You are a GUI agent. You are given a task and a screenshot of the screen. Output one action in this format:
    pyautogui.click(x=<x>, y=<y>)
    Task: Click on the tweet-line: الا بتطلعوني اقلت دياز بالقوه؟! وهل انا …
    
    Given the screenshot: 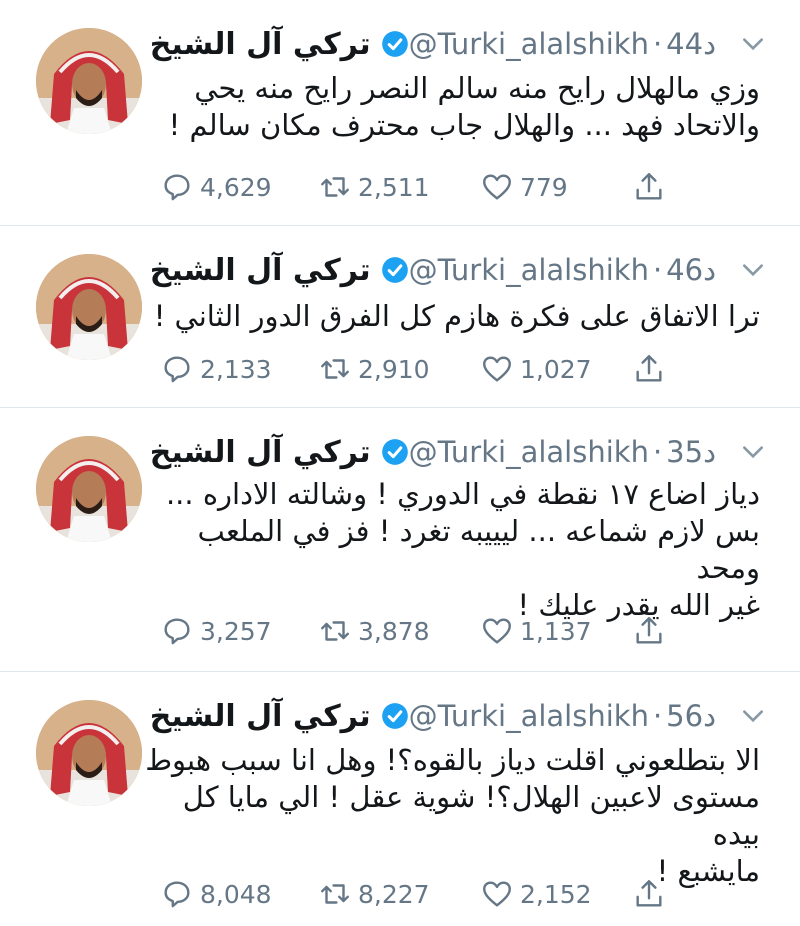 What is the action you would take?
    pyautogui.click(x=452, y=760)
    